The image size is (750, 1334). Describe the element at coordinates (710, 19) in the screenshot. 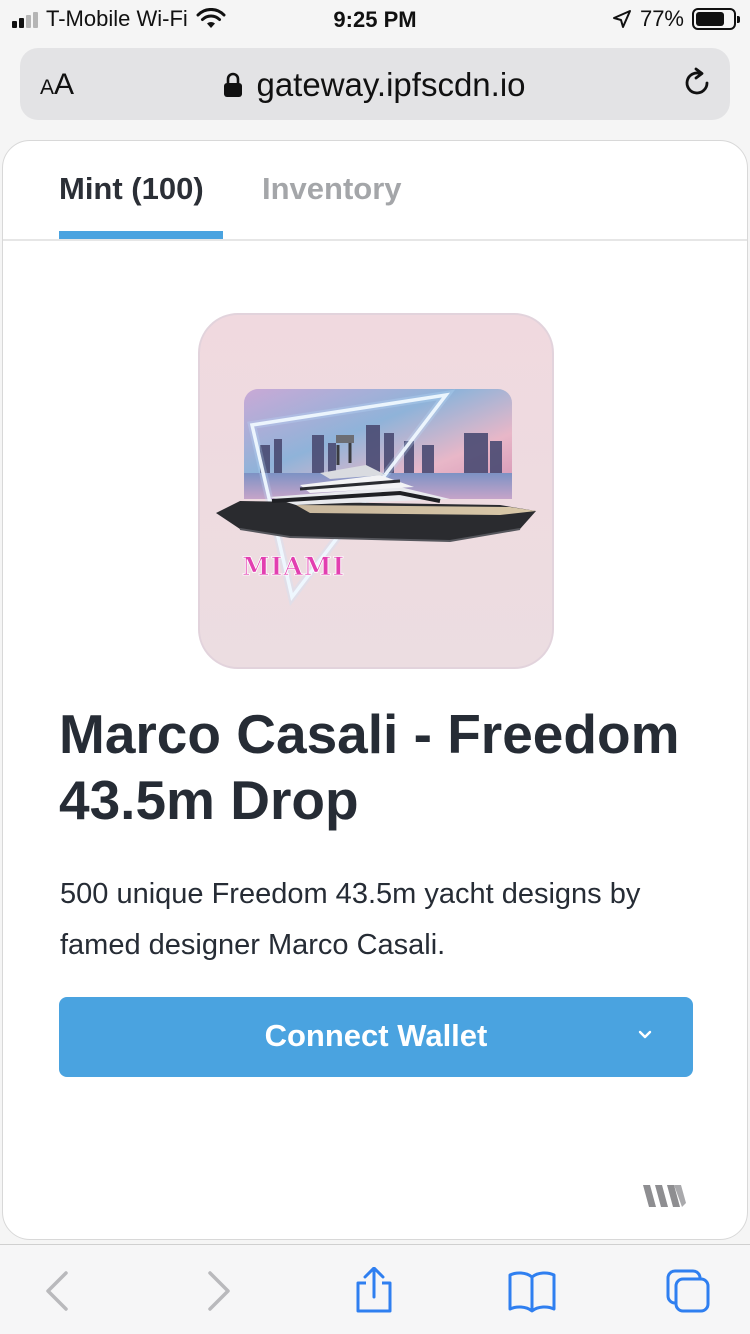

I see `battery-level-fill` at that location.